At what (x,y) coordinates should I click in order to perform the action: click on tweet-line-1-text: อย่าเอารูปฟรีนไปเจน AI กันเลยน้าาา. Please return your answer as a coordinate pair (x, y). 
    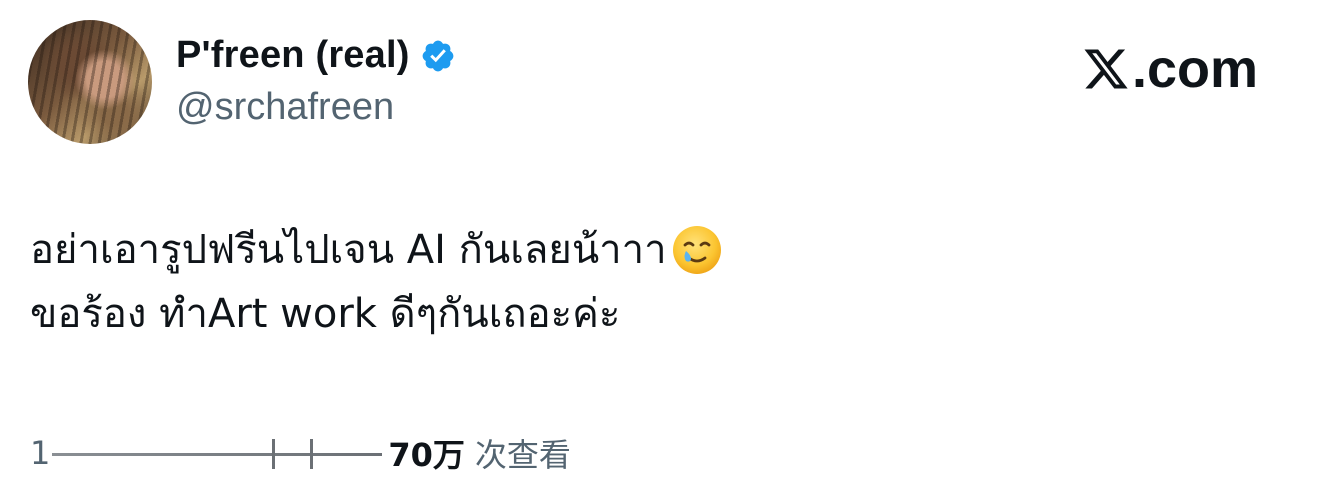
    Looking at the image, I should click on (348, 250).